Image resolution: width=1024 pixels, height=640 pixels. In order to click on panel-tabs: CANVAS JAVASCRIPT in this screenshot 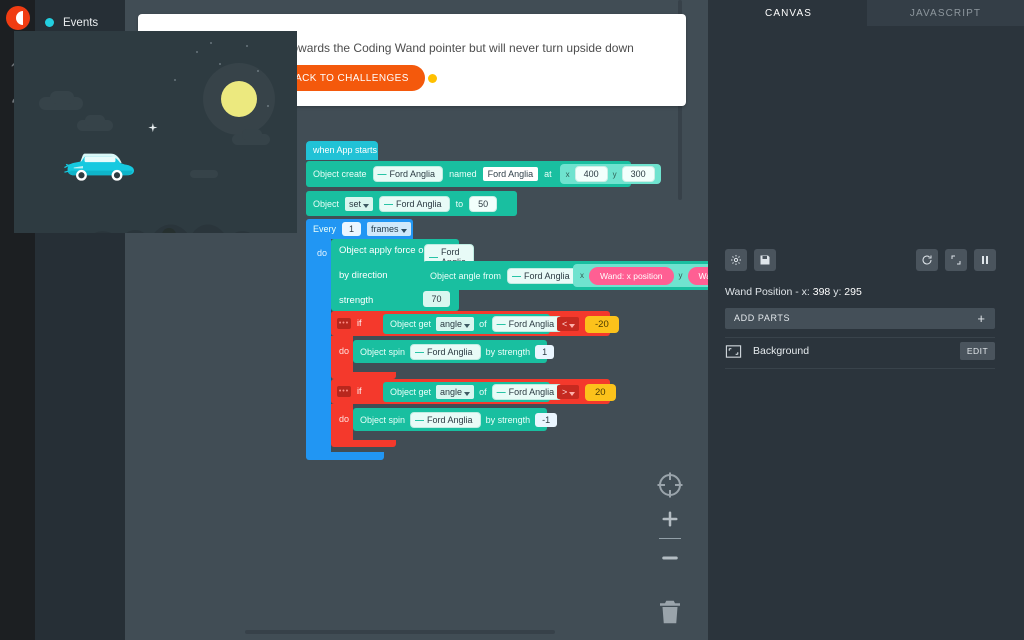, I will do `click(867, 13)`.